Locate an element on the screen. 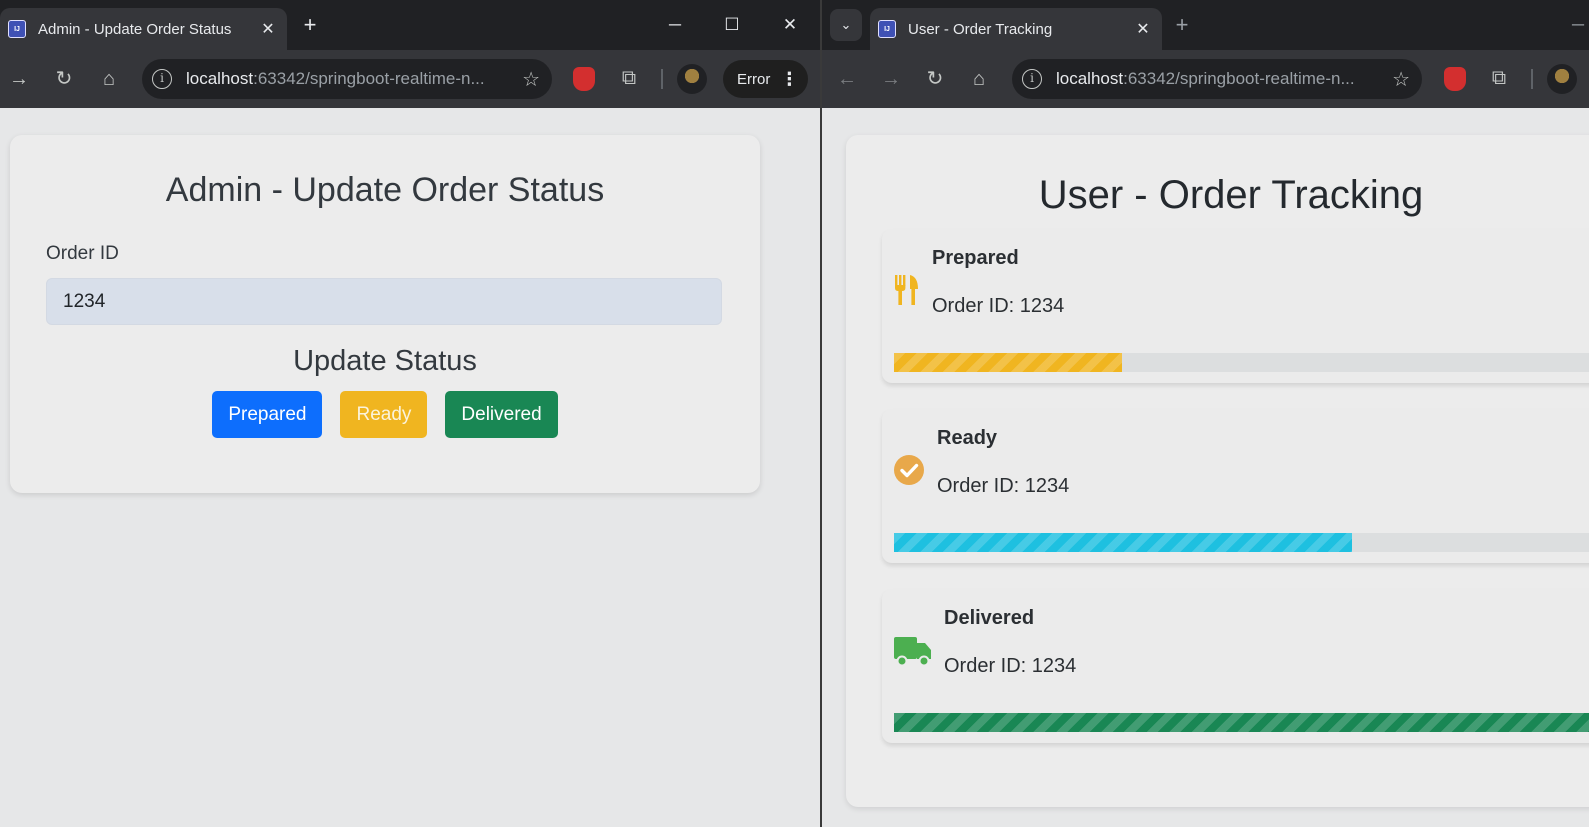 The height and width of the screenshot is (827, 1589). page-title: User - Order Tracking is located at coordinates (1231, 195).